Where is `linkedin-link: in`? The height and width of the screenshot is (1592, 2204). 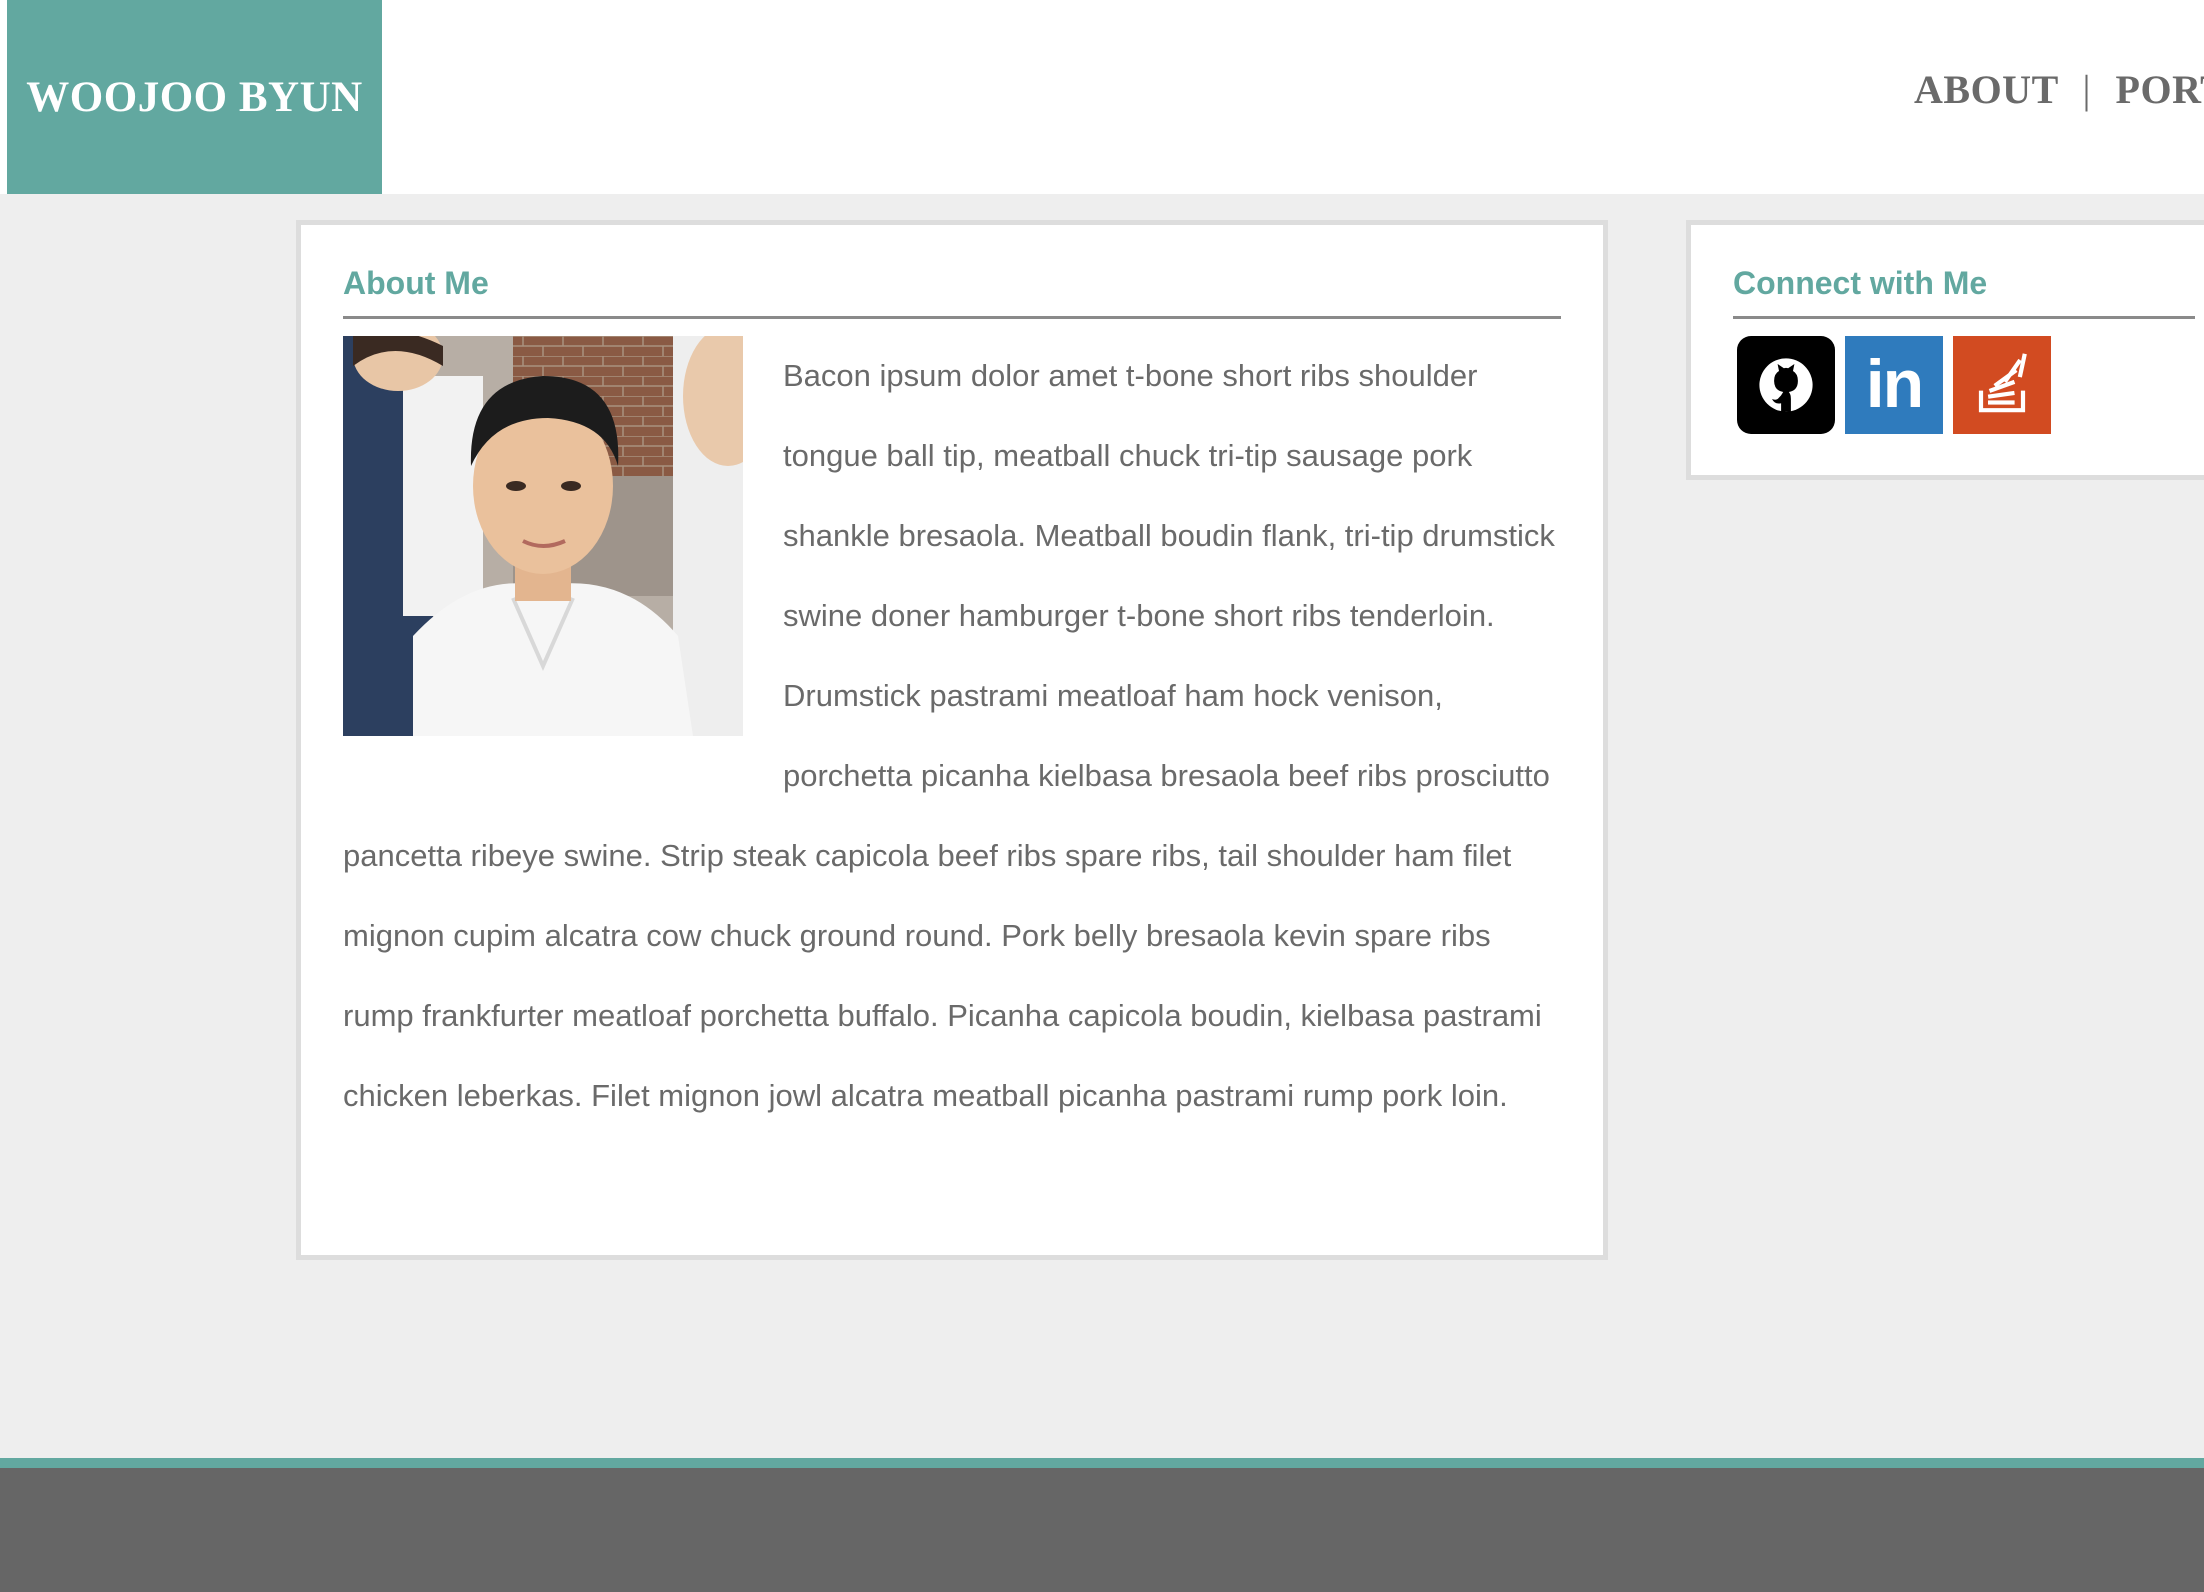 linkedin-link: in is located at coordinates (1894, 385).